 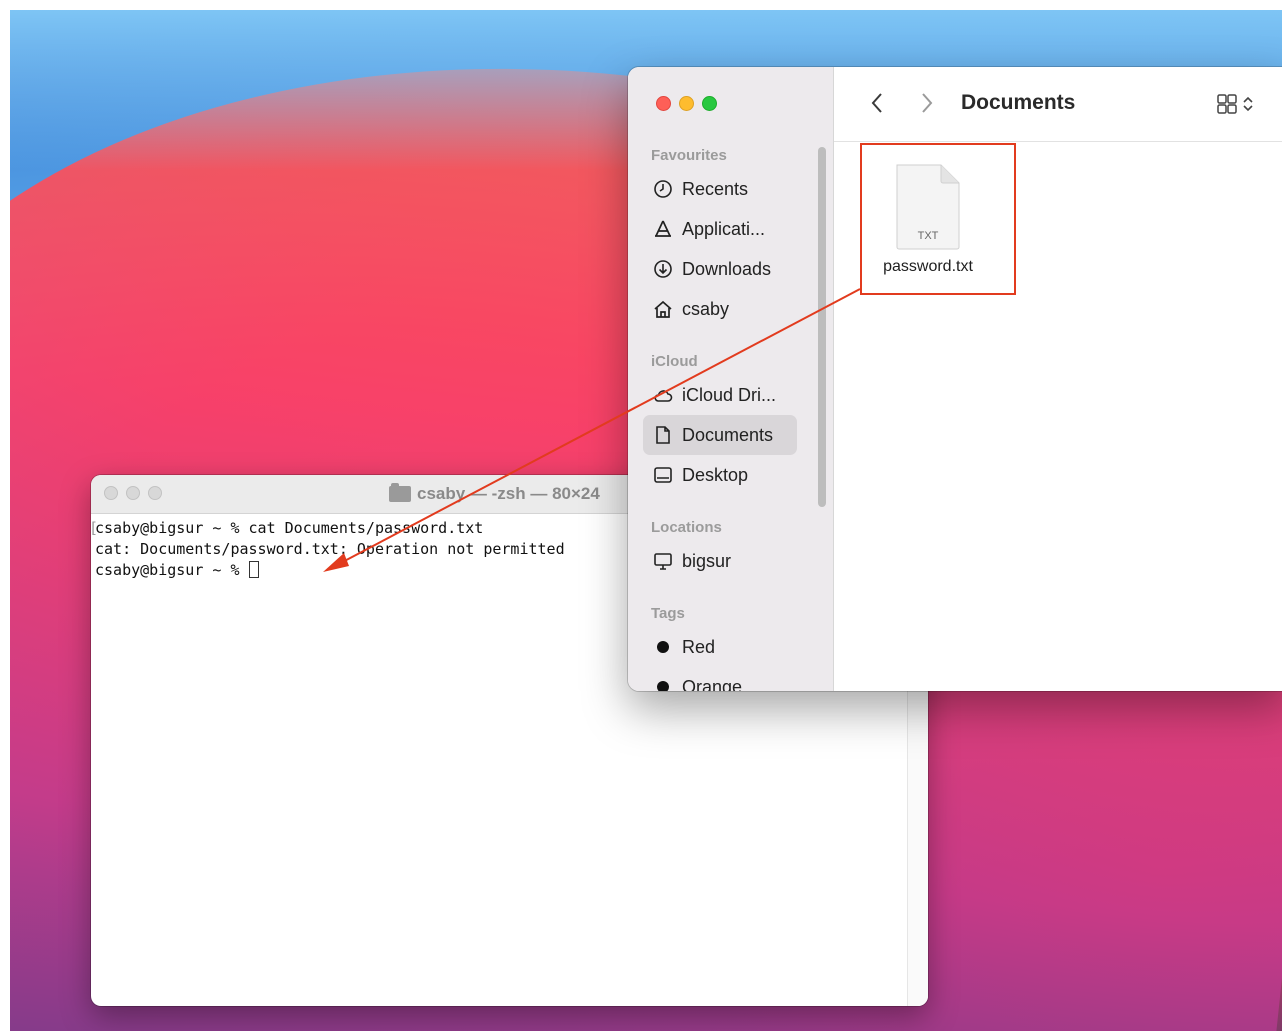 I want to click on sidebar-item-recents: Recents, so click(x=720, y=189).